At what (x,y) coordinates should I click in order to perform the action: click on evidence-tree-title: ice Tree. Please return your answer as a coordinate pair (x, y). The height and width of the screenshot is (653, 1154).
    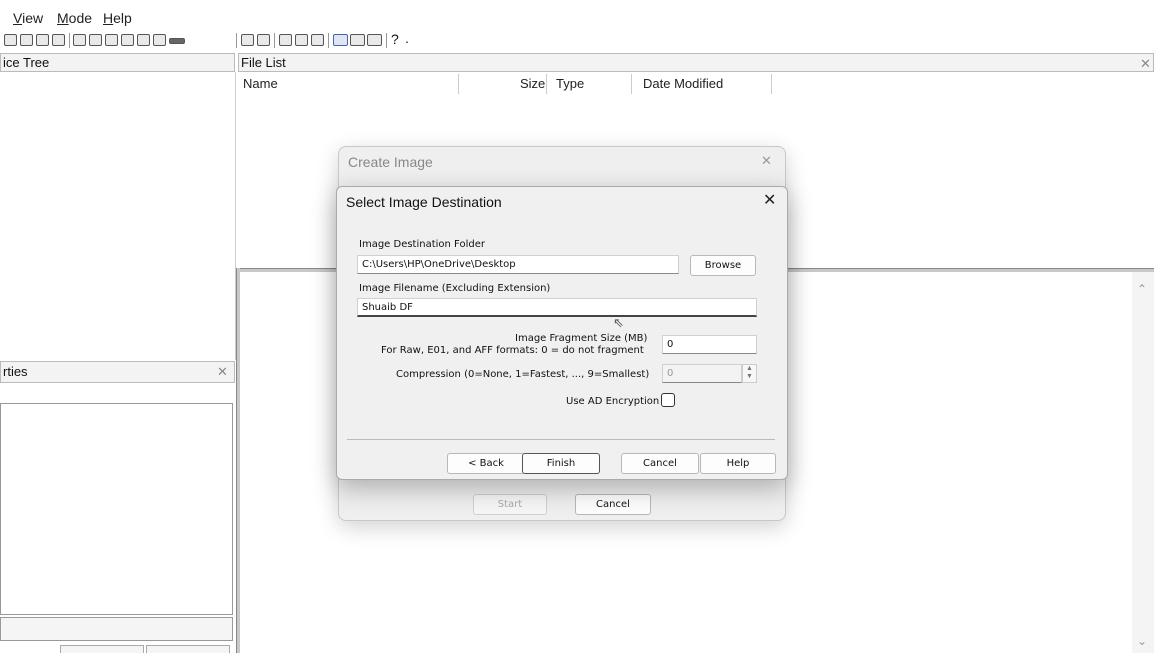
    Looking at the image, I should click on (26, 62).